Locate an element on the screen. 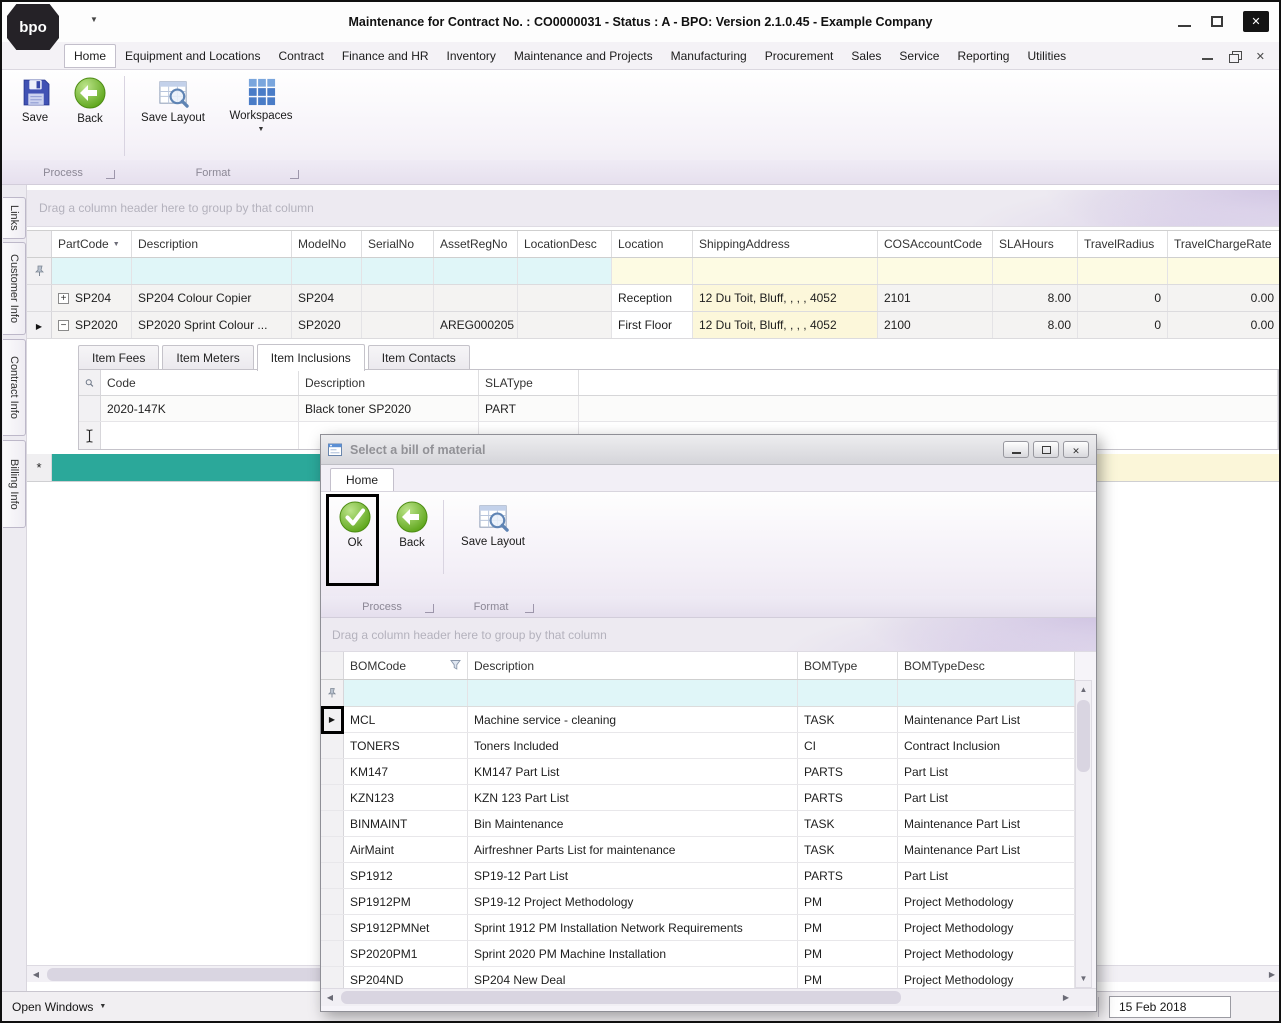 The width and height of the screenshot is (1281, 1023). menu-tab-finance-and-hr: Finance and HR is located at coordinates (385, 56).